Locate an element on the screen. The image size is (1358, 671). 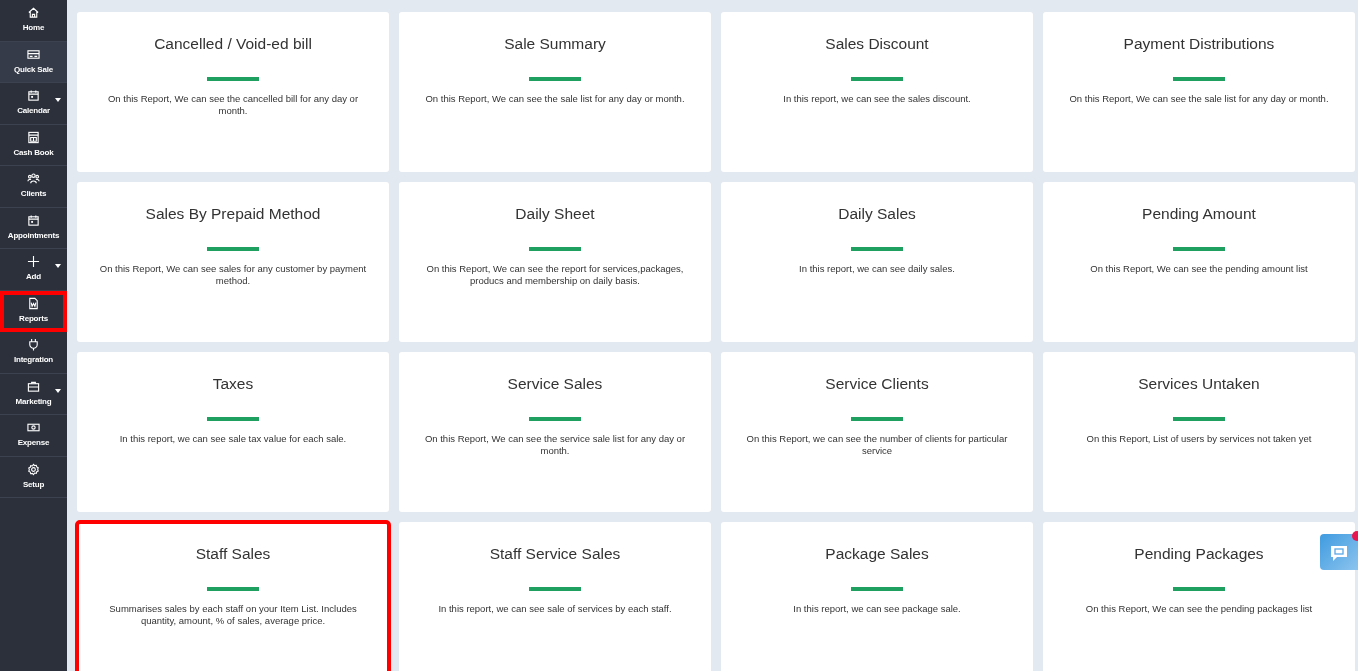
report-card: Cancelled / Void-ed bill On this Report, We can see the cancelled bill for any day or month. is located at coordinates (233, 92).